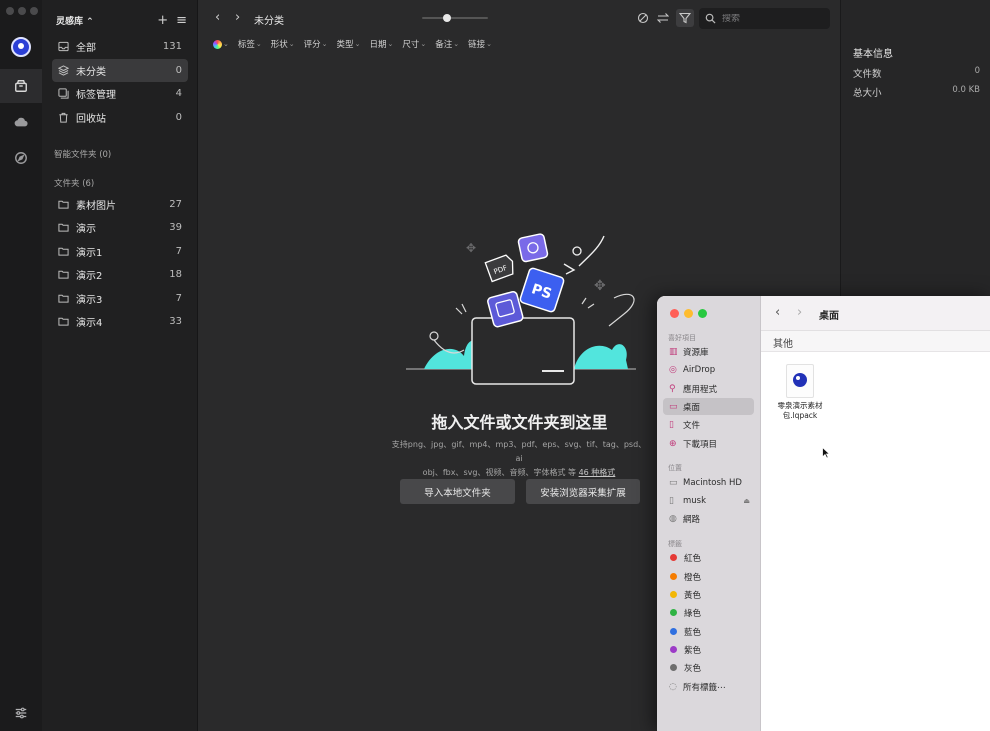  What do you see at coordinates (708, 612) in the screenshot?
I see `finder-tag-green: 綠色` at bounding box center [708, 612].